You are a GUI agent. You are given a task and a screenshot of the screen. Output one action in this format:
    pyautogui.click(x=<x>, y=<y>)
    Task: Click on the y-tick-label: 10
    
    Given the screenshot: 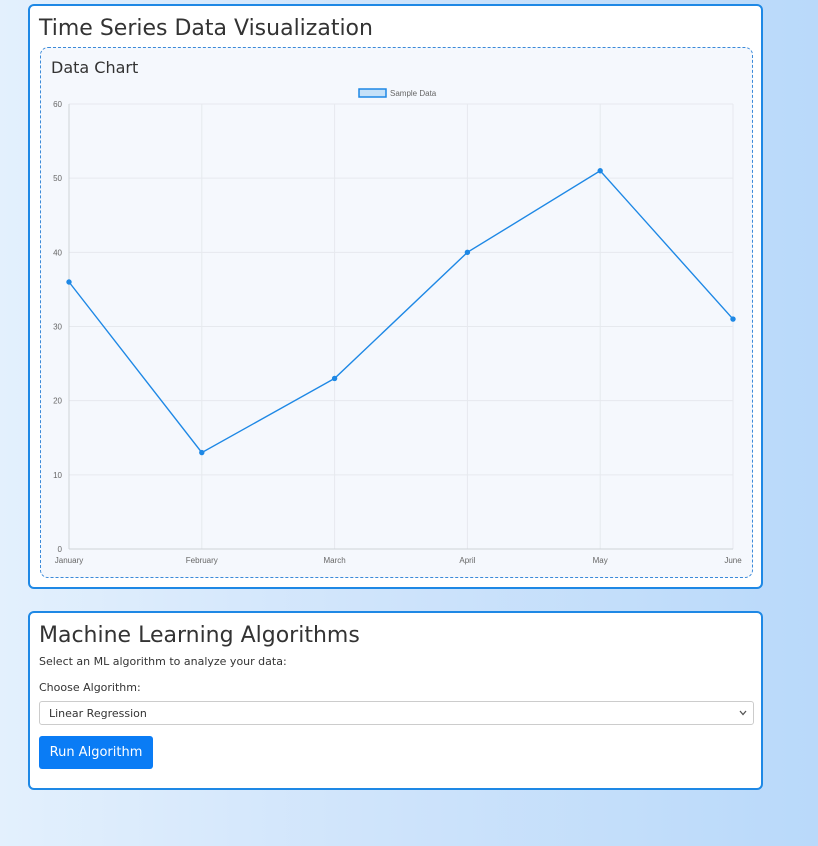 What is the action you would take?
    pyautogui.click(x=57, y=475)
    